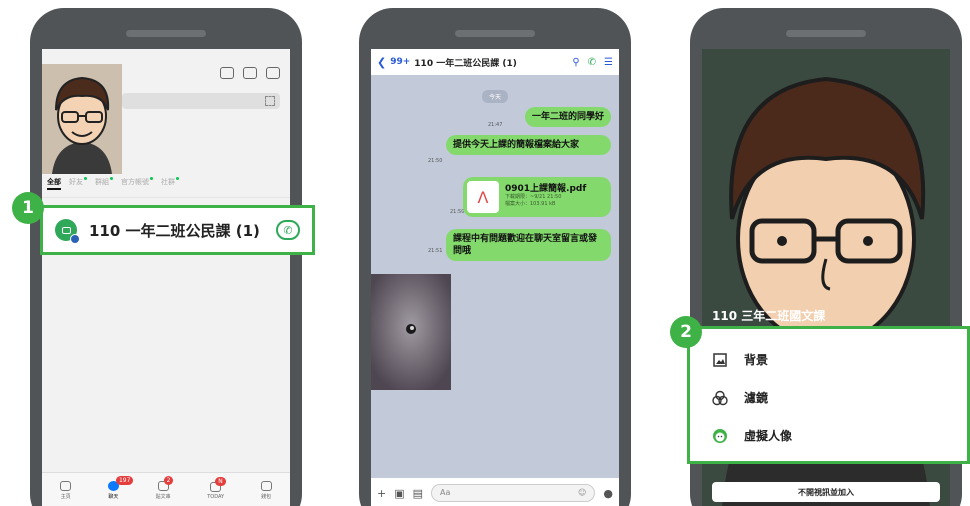 Image resolution: width=970 pixels, height=506 pixels. What do you see at coordinates (828, 395) in the screenshot?
I see `effects-menu: 背景 濾鏡 虛擬人像` at bounding box center [828, 395].